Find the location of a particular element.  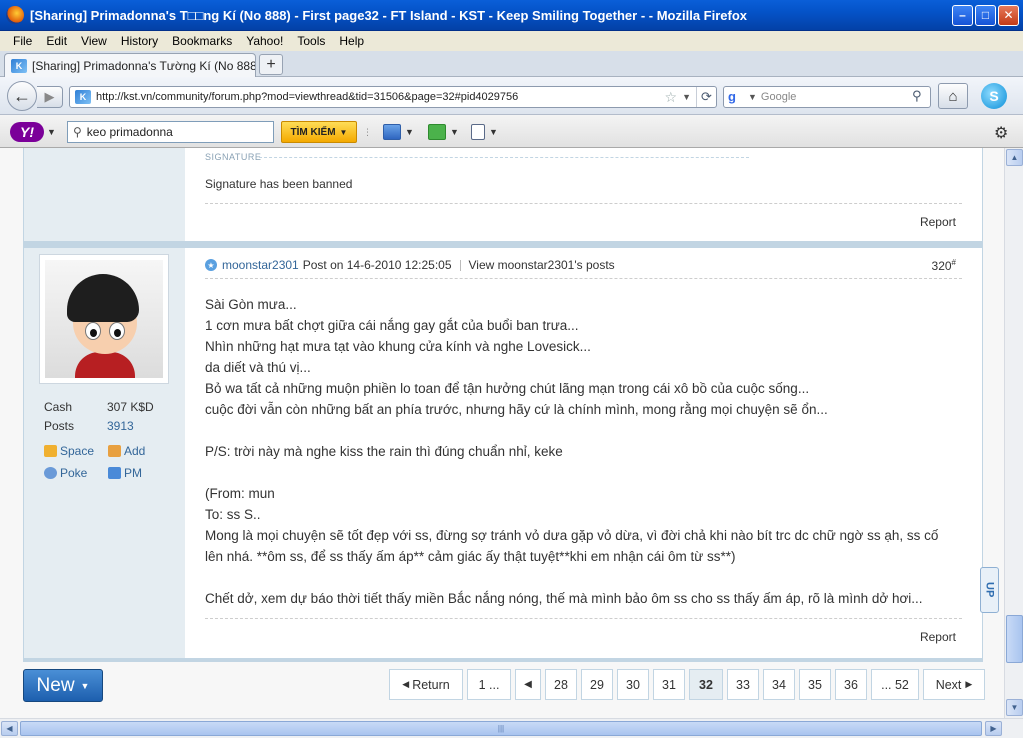

pager-page-28: 28 is located at coordinates (561, 684).